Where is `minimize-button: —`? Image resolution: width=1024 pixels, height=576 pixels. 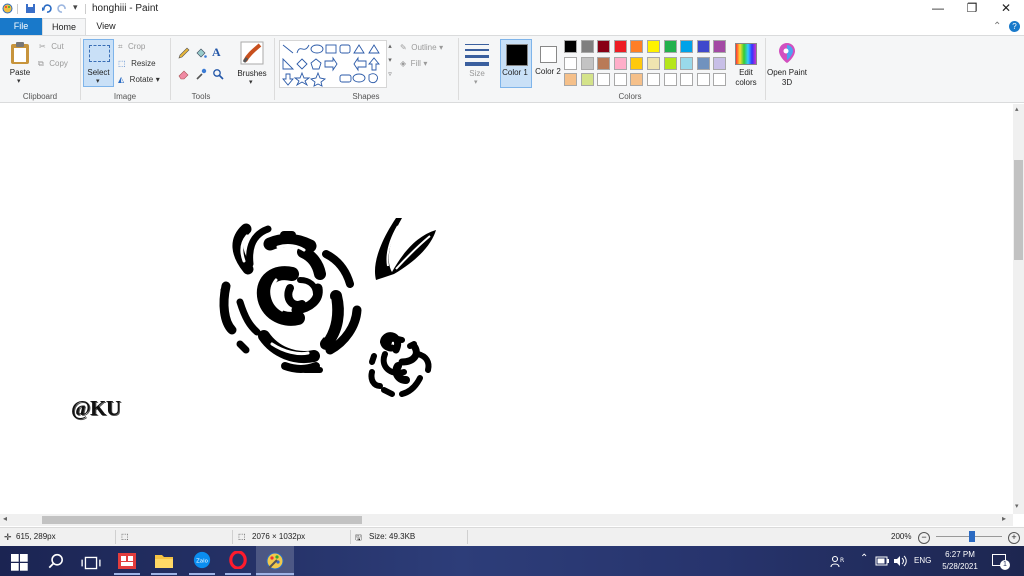 minimize-button: — is located at coordinates (938, 9).